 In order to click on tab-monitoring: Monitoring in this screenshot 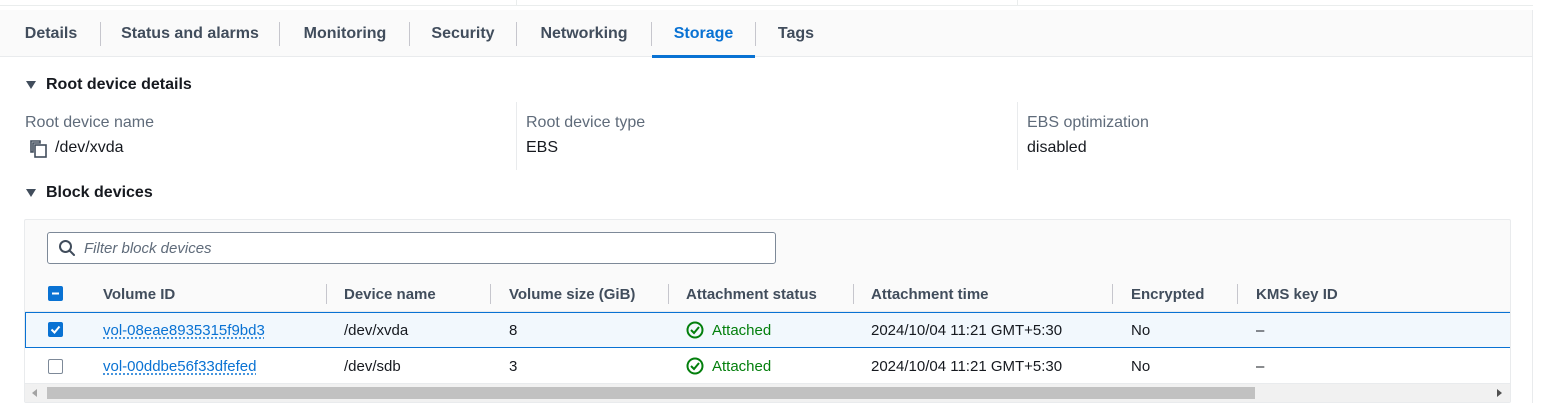, I will do `click(345, 33)`.